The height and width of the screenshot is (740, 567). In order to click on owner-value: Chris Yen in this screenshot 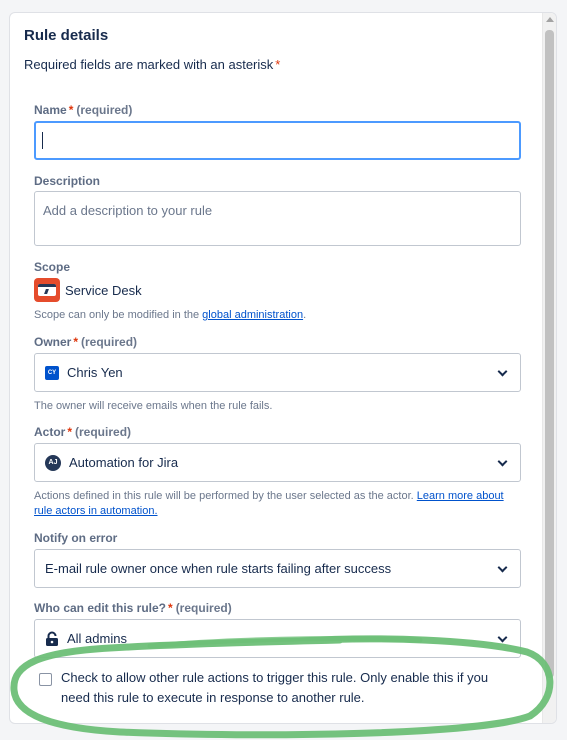, I will do `click(95, 372)`.